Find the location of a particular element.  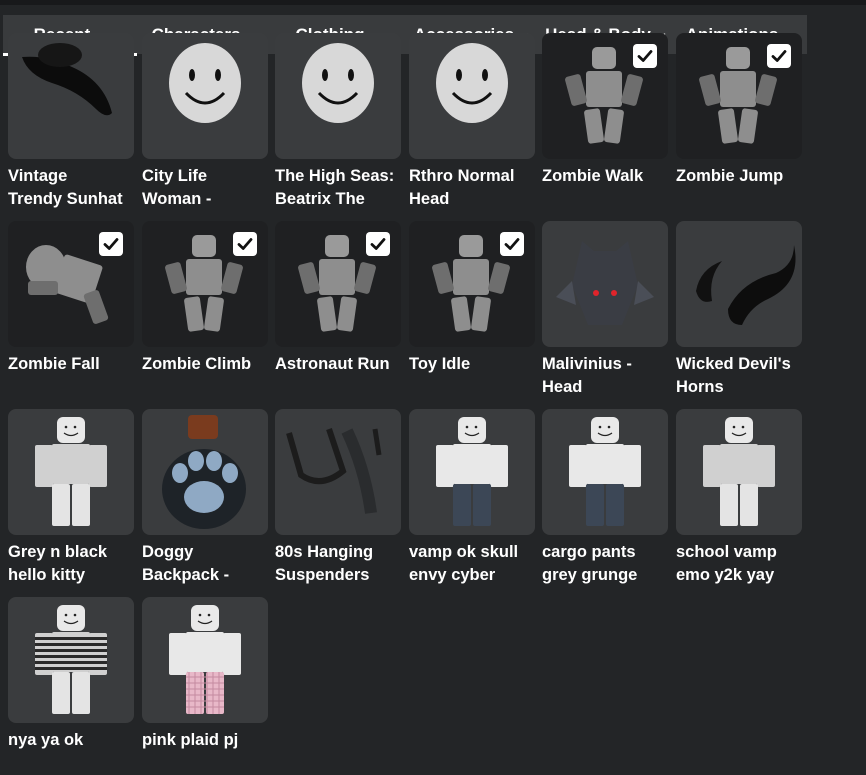

item-name: pink plaid pj is located at coordinates (212, 752).